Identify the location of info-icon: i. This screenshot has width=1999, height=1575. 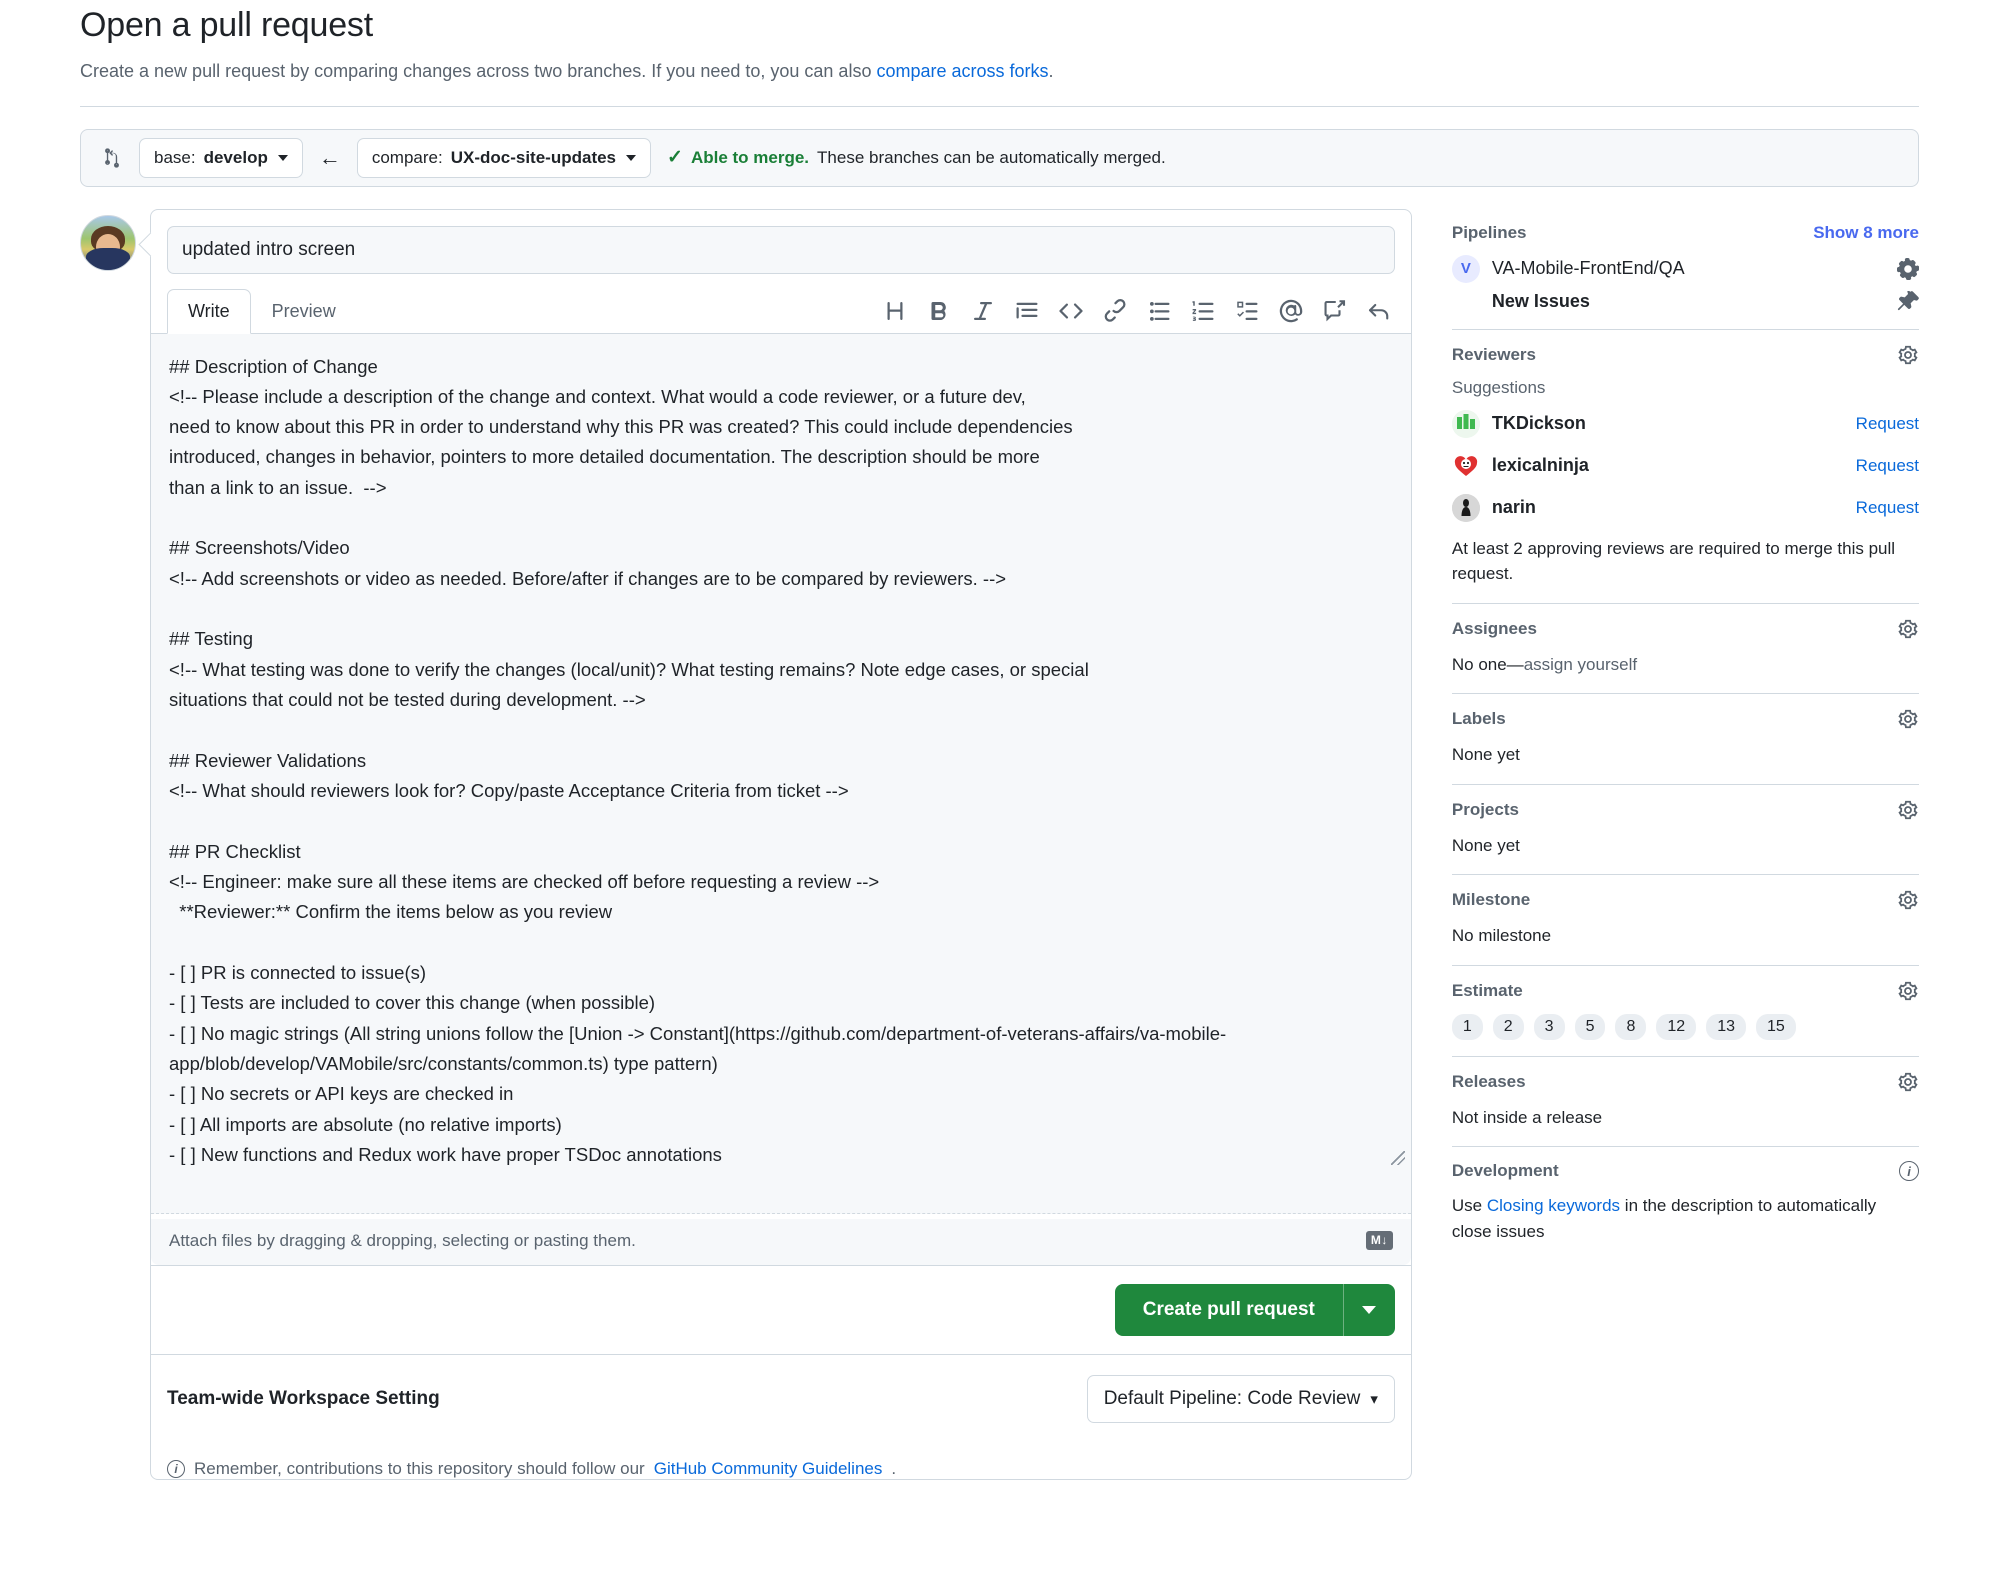
(1909, 1171).